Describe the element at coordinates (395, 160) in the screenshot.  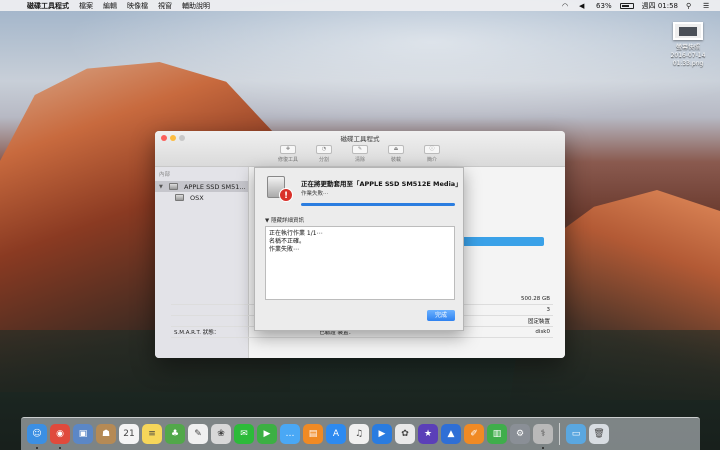
I see `toolbar-label: 裝載` at that location.